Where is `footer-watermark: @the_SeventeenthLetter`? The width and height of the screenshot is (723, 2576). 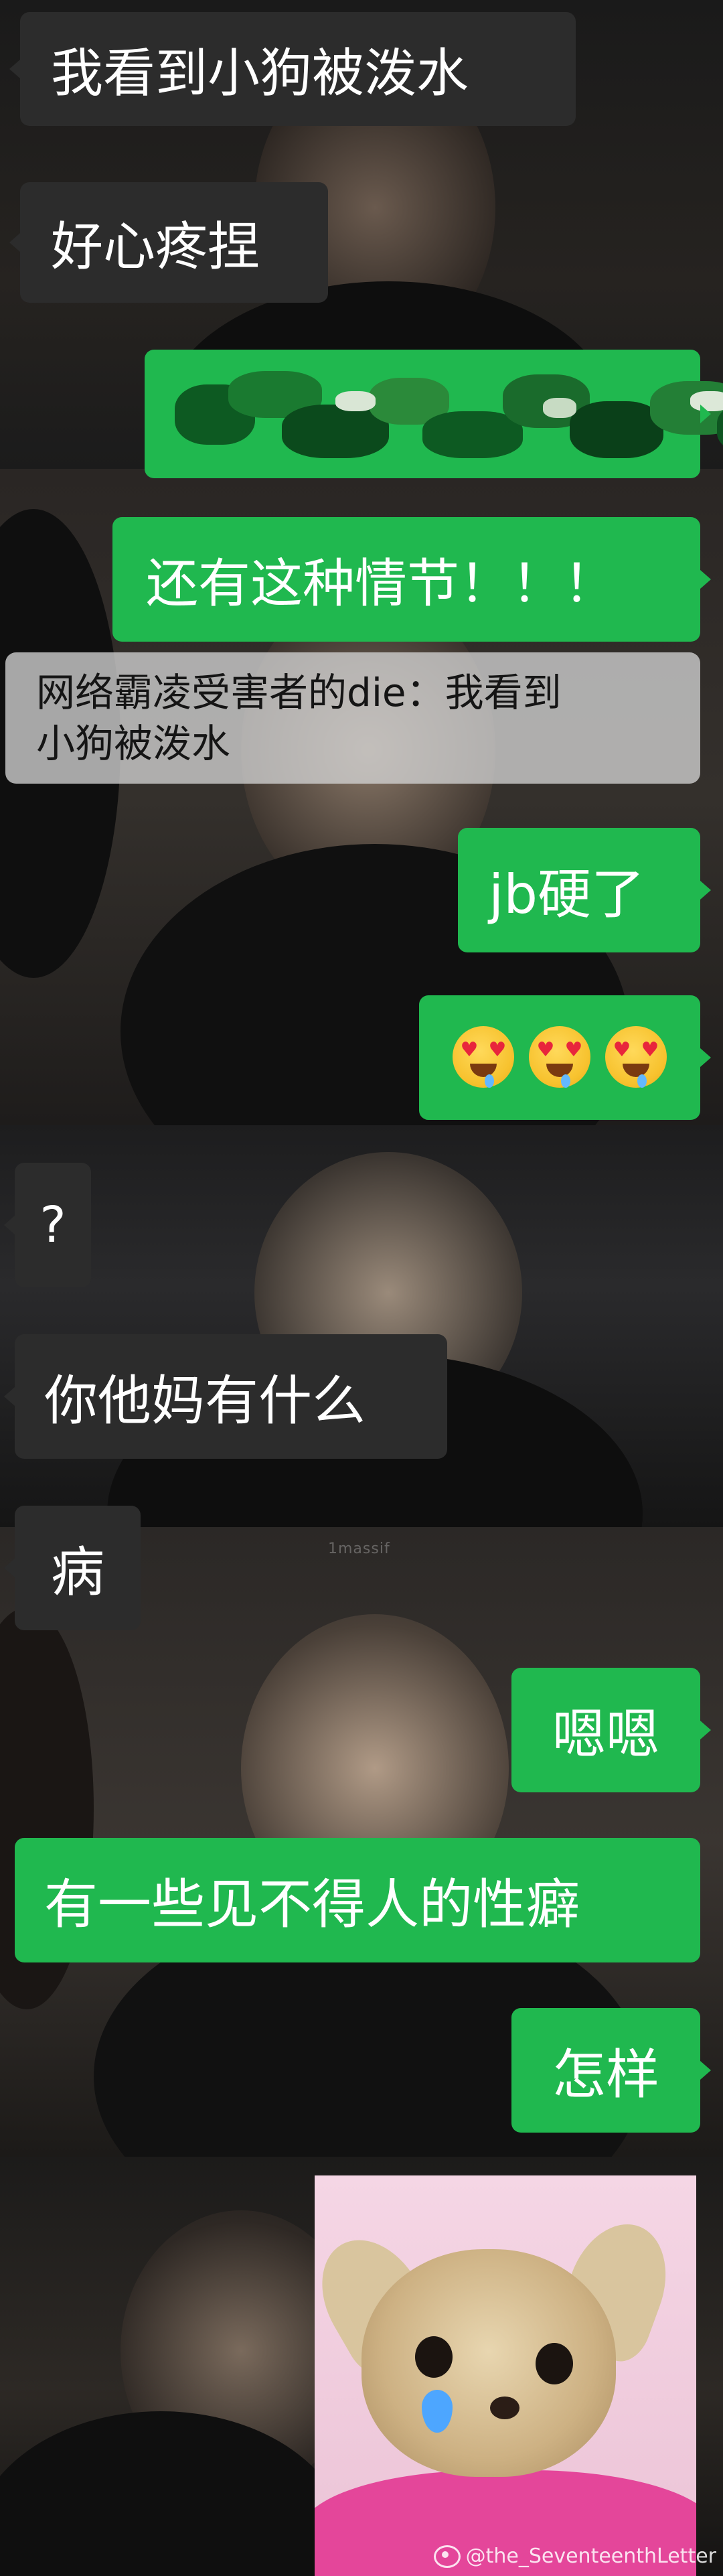 footer-watermark: @the_SeventeenthLetter is located at coordinates (574, 2556).